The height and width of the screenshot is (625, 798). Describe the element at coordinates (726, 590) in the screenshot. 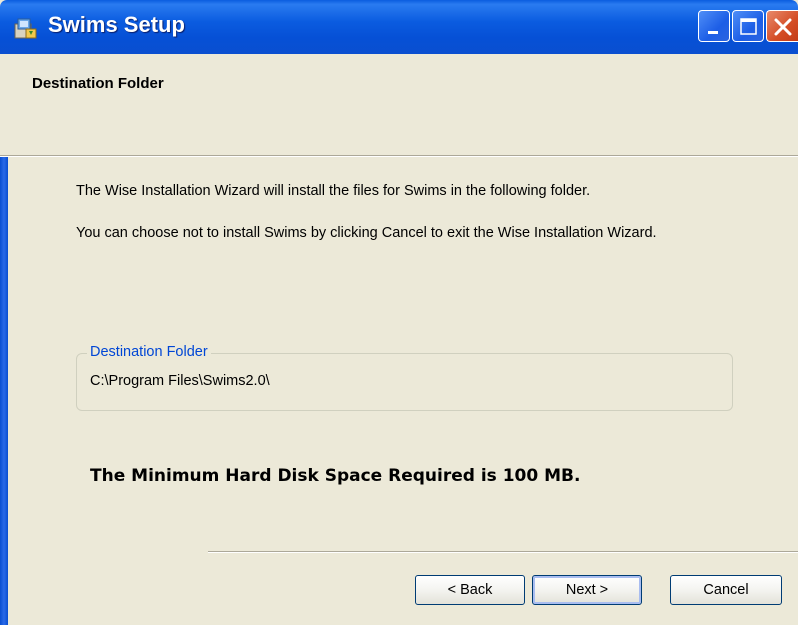

I see `cancel-button: Cancel` at that location.